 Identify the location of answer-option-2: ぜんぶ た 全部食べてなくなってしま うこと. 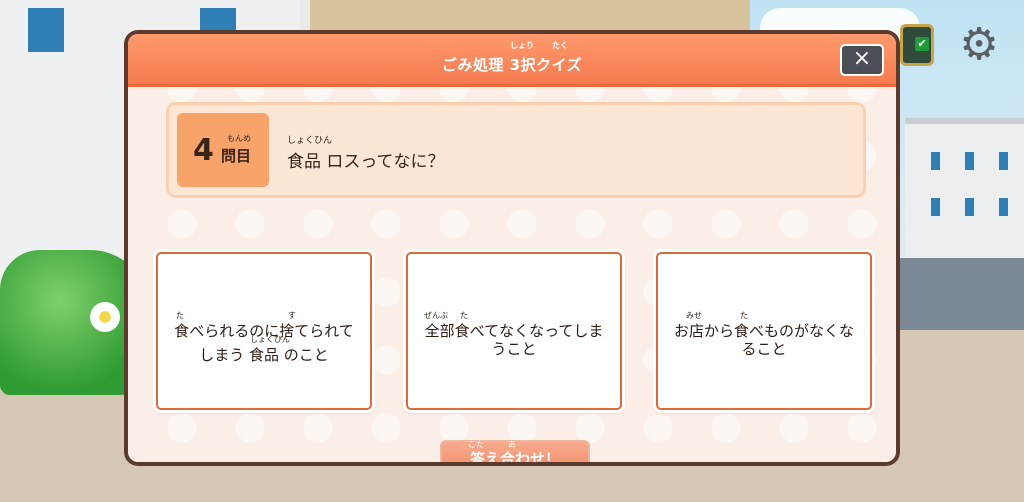
(514, 331).